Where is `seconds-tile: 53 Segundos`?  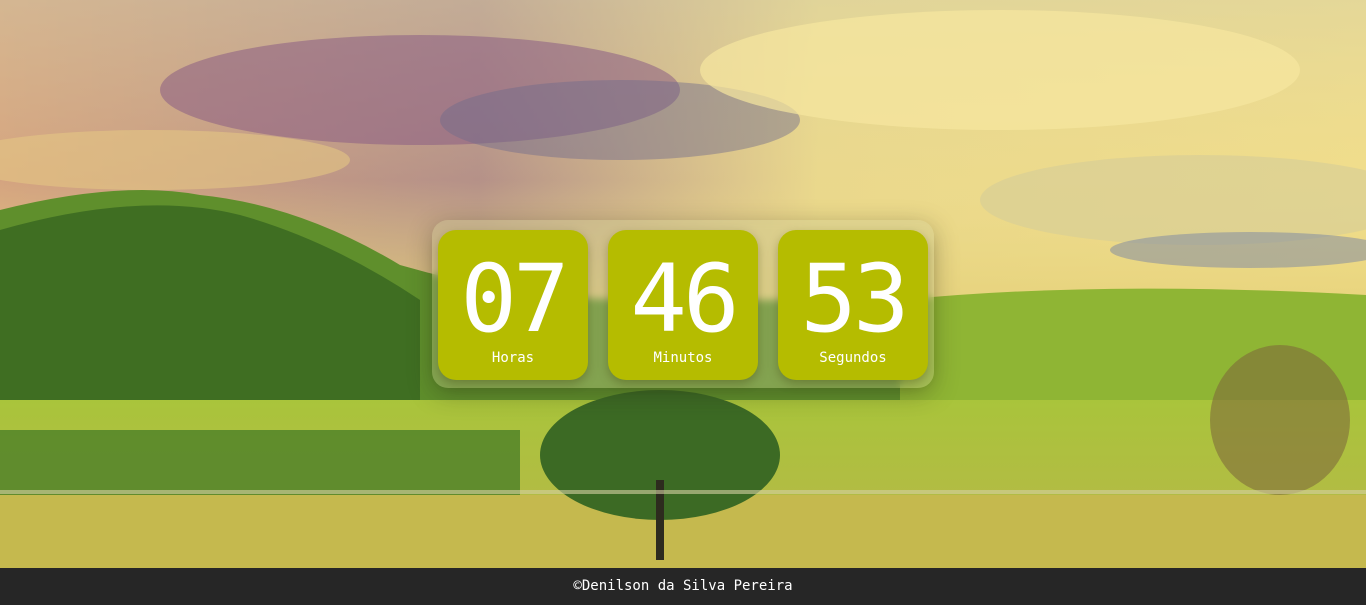 seconds-tile: 53 Segundos is located at coordinates (853, 305).